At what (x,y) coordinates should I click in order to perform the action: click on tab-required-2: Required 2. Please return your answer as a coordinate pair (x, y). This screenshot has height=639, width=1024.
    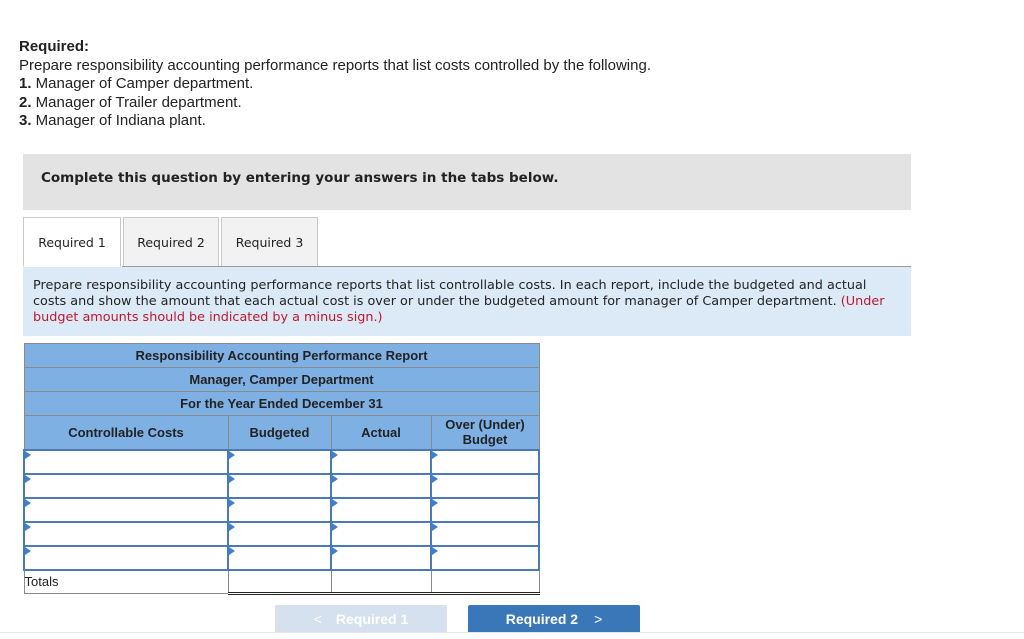
    Looking at the image, I should click on (171, 242).